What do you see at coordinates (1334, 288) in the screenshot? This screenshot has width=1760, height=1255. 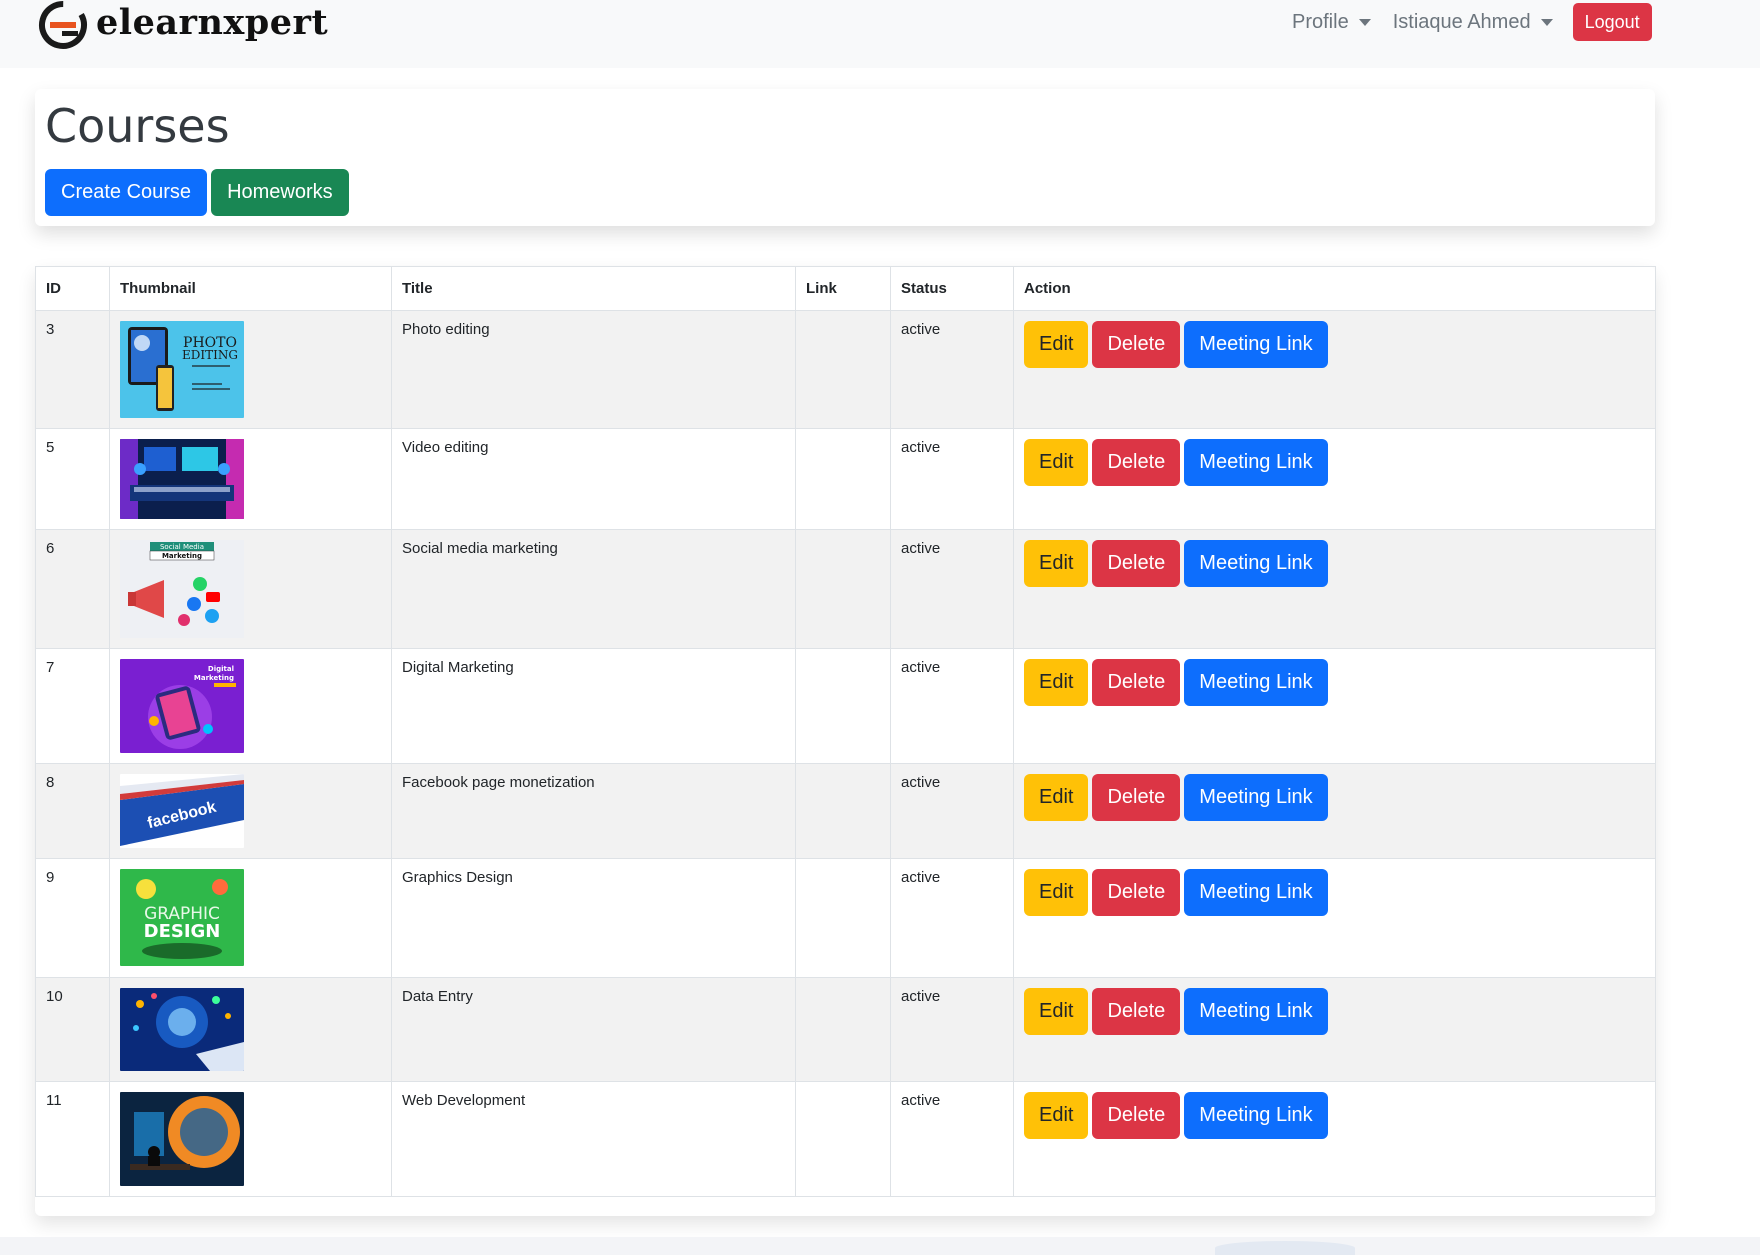 I see `column-header-action: Action` at bounding box center [1334, 288].